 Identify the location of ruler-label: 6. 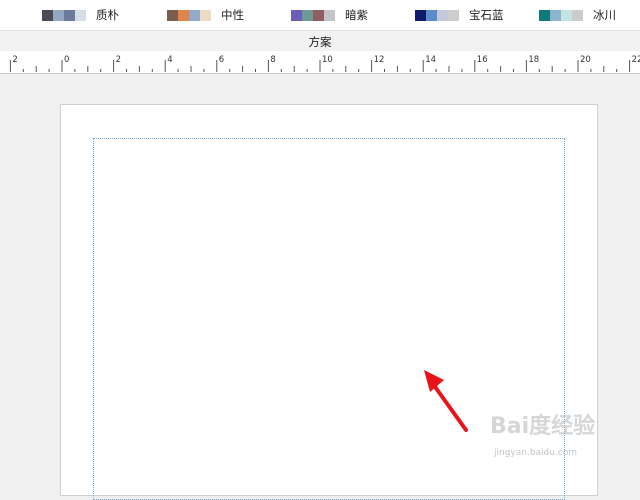
(221, 60).